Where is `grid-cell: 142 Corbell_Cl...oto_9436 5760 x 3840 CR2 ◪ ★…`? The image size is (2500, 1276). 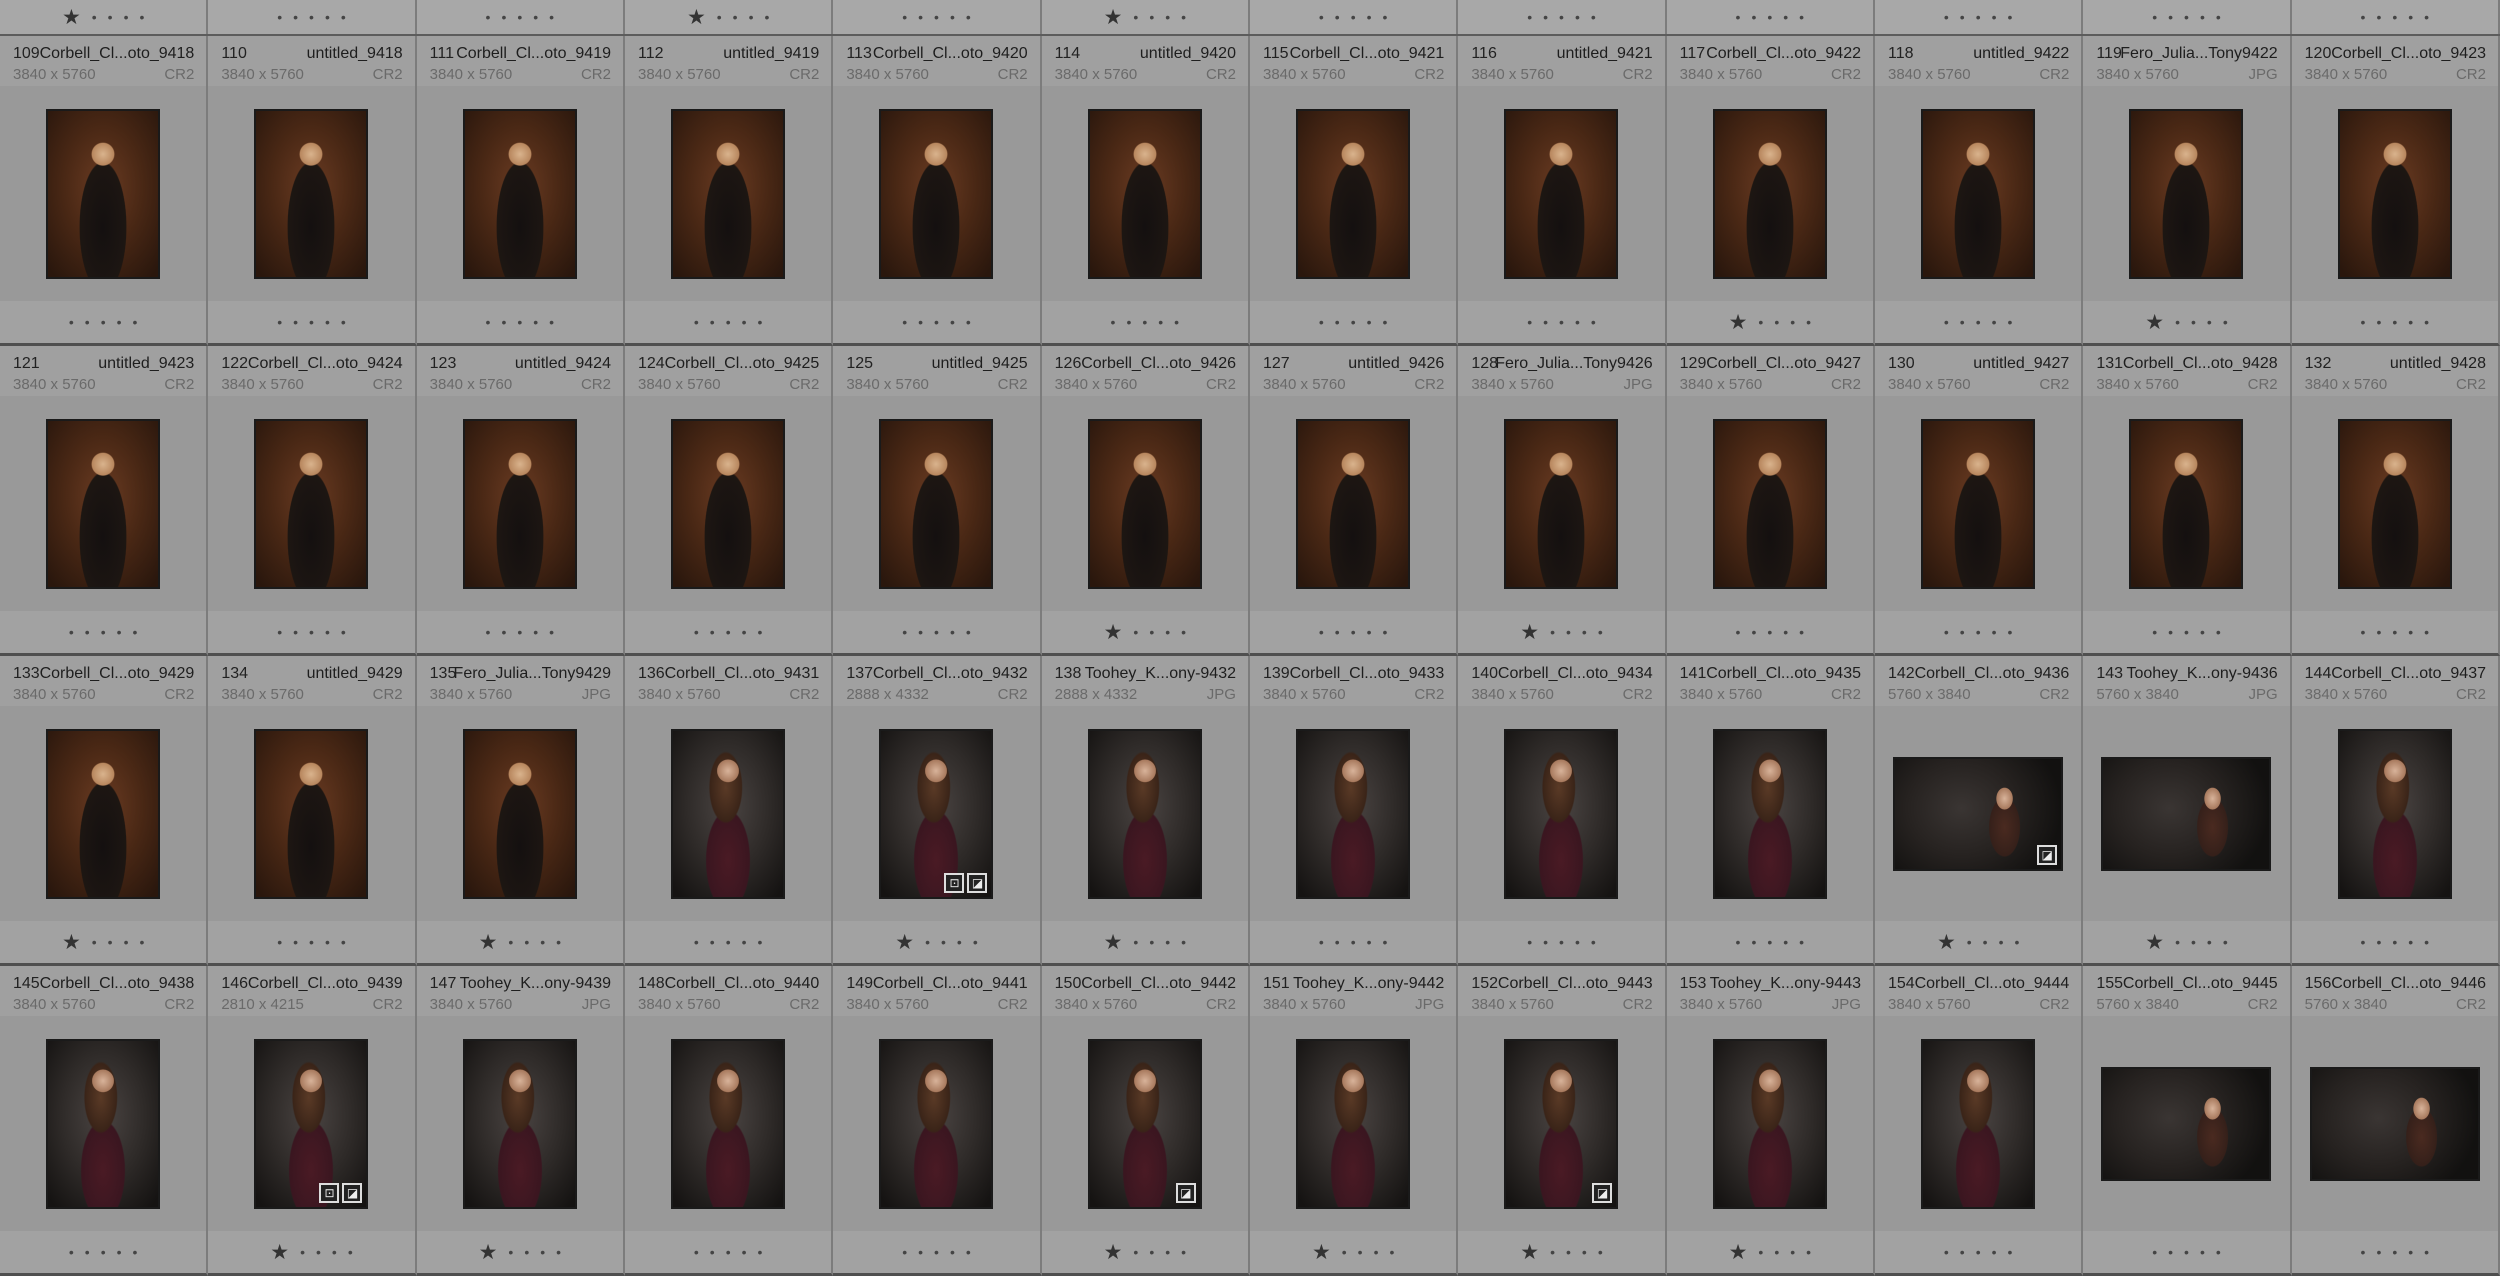
grid-cell: 142 Corbell_Cl...oto_9436 5760 x 3840 CR2 ◪ ★… is located at coordinates (1979, 811).